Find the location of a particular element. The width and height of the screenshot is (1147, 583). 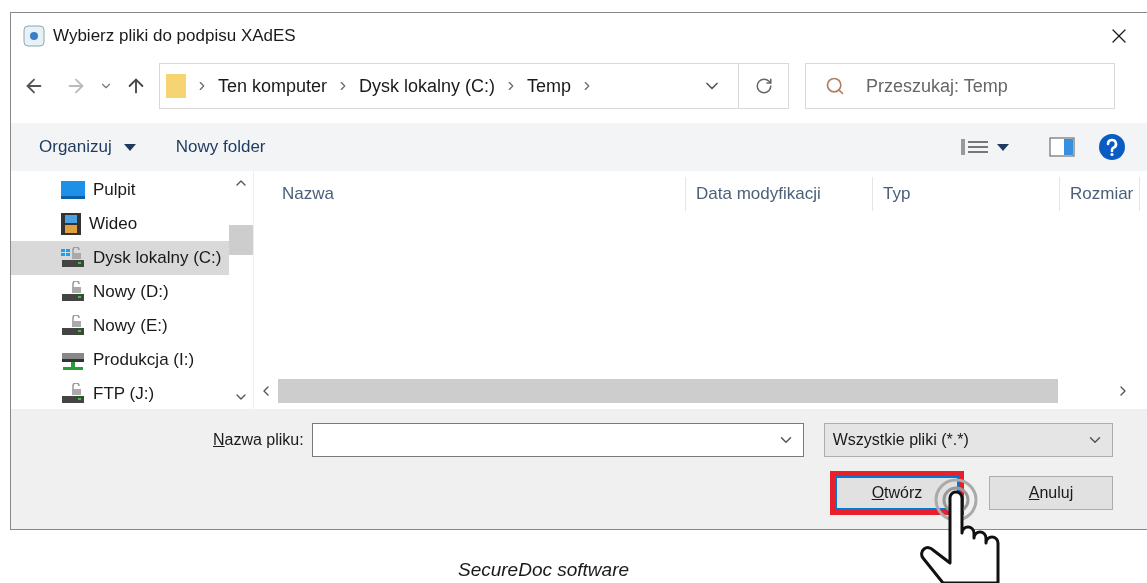

file-name-field is located at coordinates (557, 440).